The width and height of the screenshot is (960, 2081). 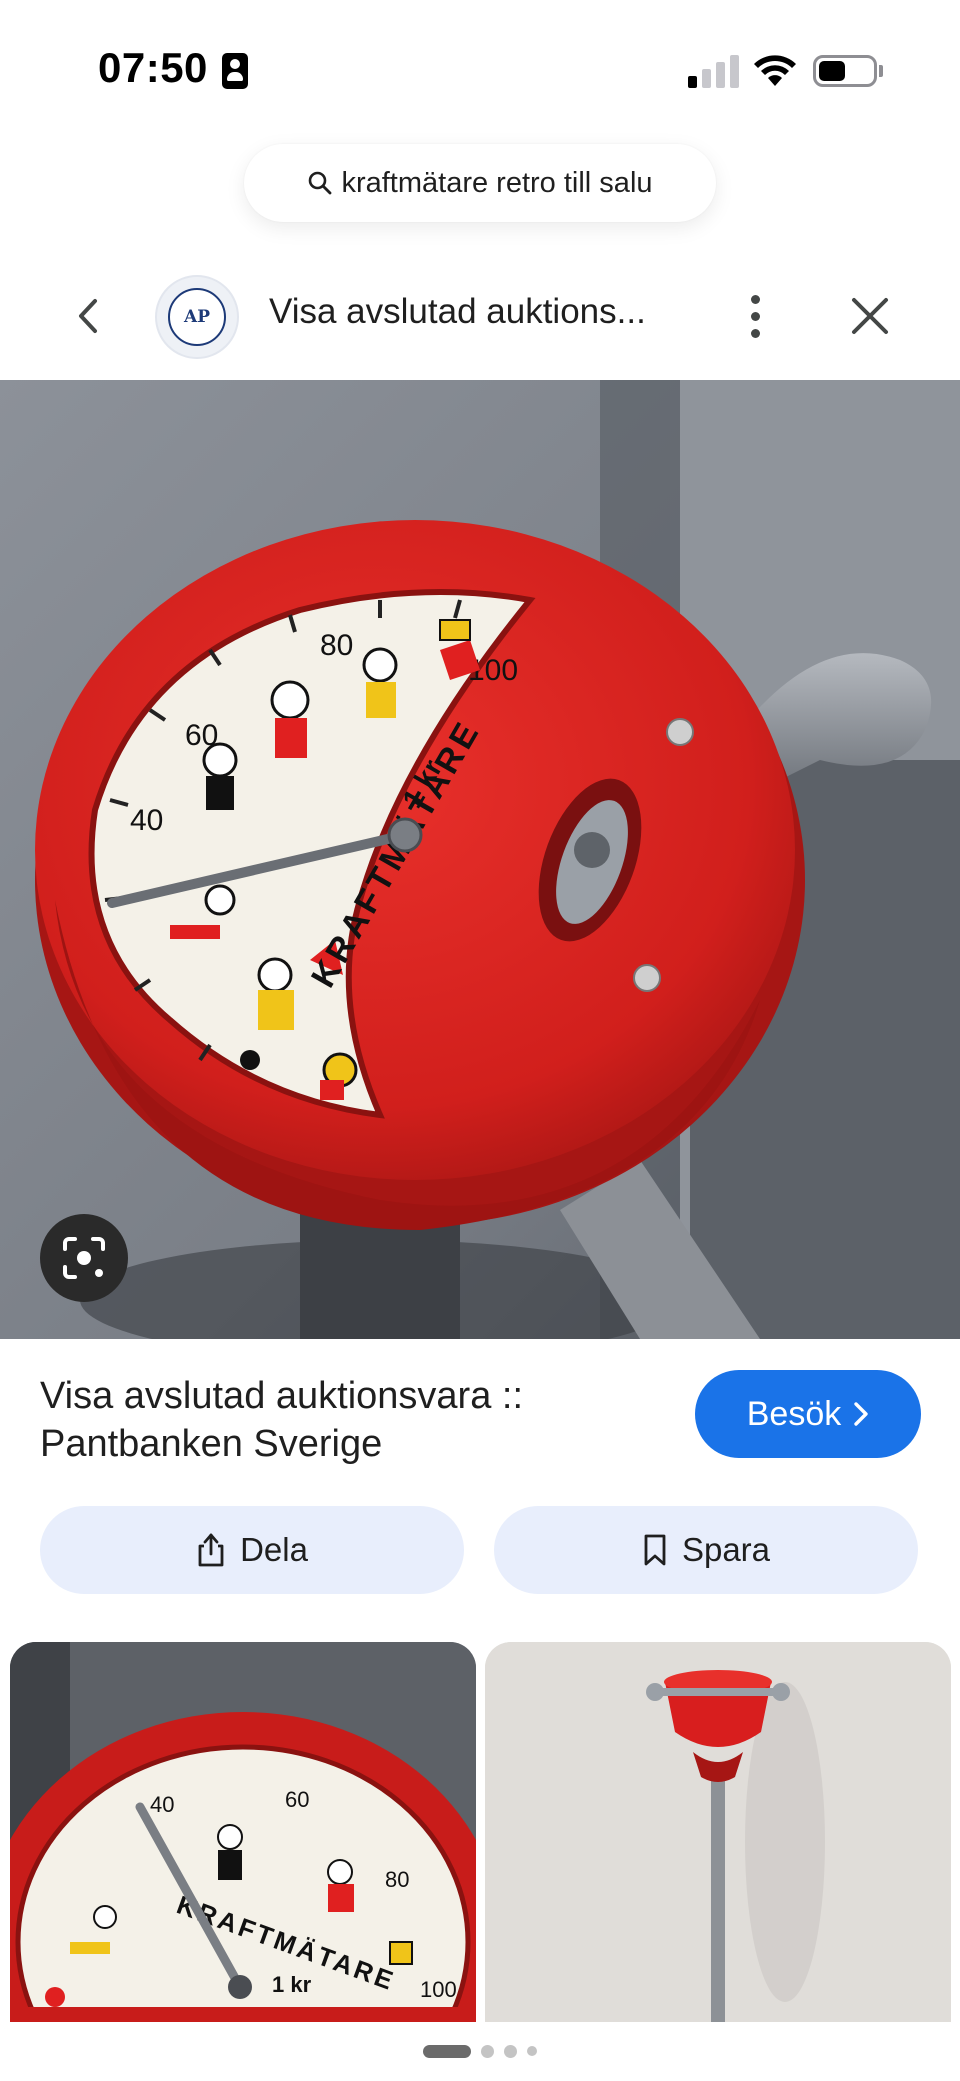 I want to click on thumb-dial-label-60: 60, so click(x=297, y=1799).